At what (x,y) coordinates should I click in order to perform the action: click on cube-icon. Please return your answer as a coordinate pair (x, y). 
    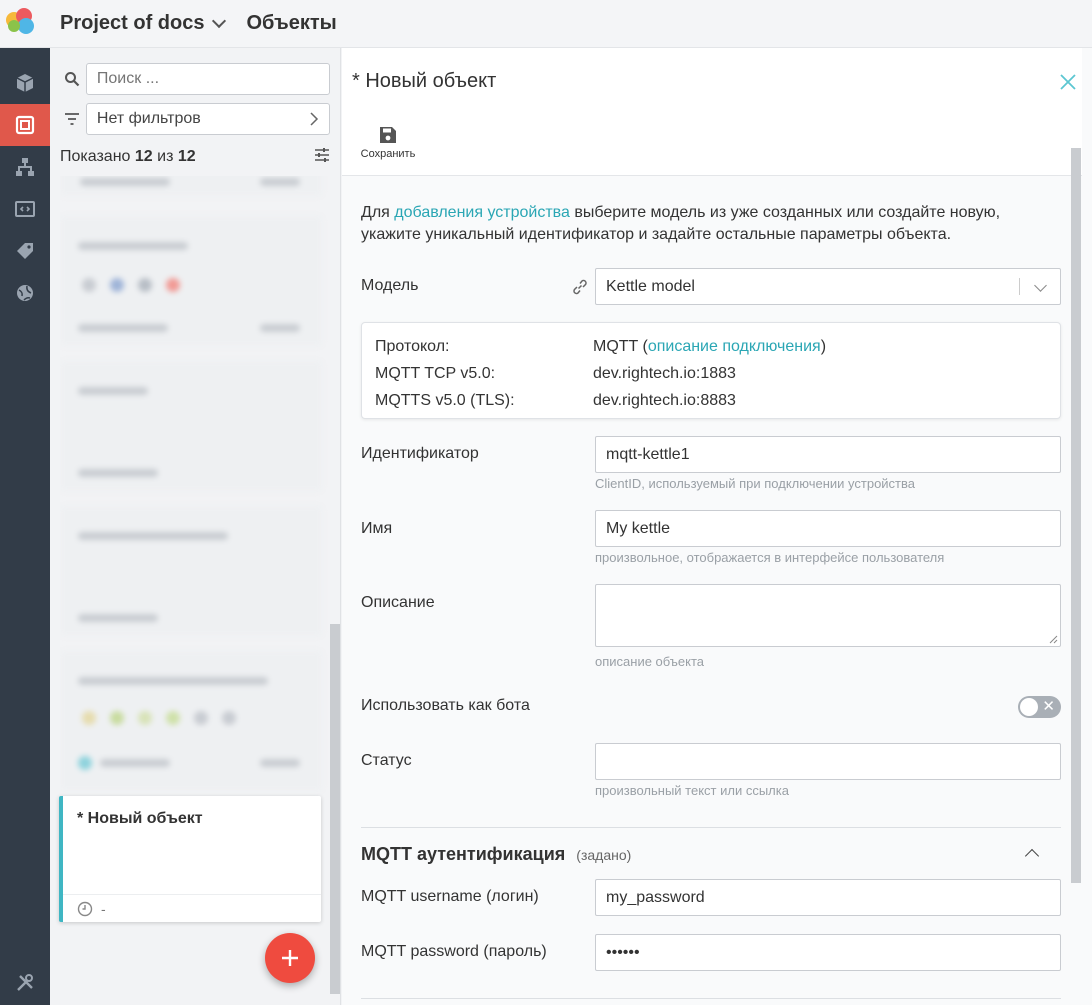
    Looking at the image, I should click on (25, 83).